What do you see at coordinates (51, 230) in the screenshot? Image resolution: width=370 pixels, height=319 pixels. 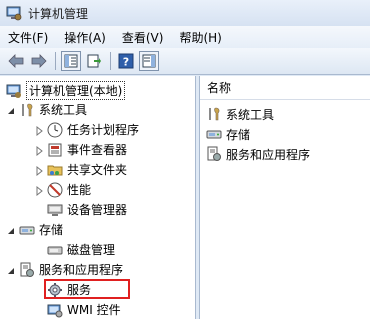 I see `tree-item-label: 存储` at bounding box center [51, 230].